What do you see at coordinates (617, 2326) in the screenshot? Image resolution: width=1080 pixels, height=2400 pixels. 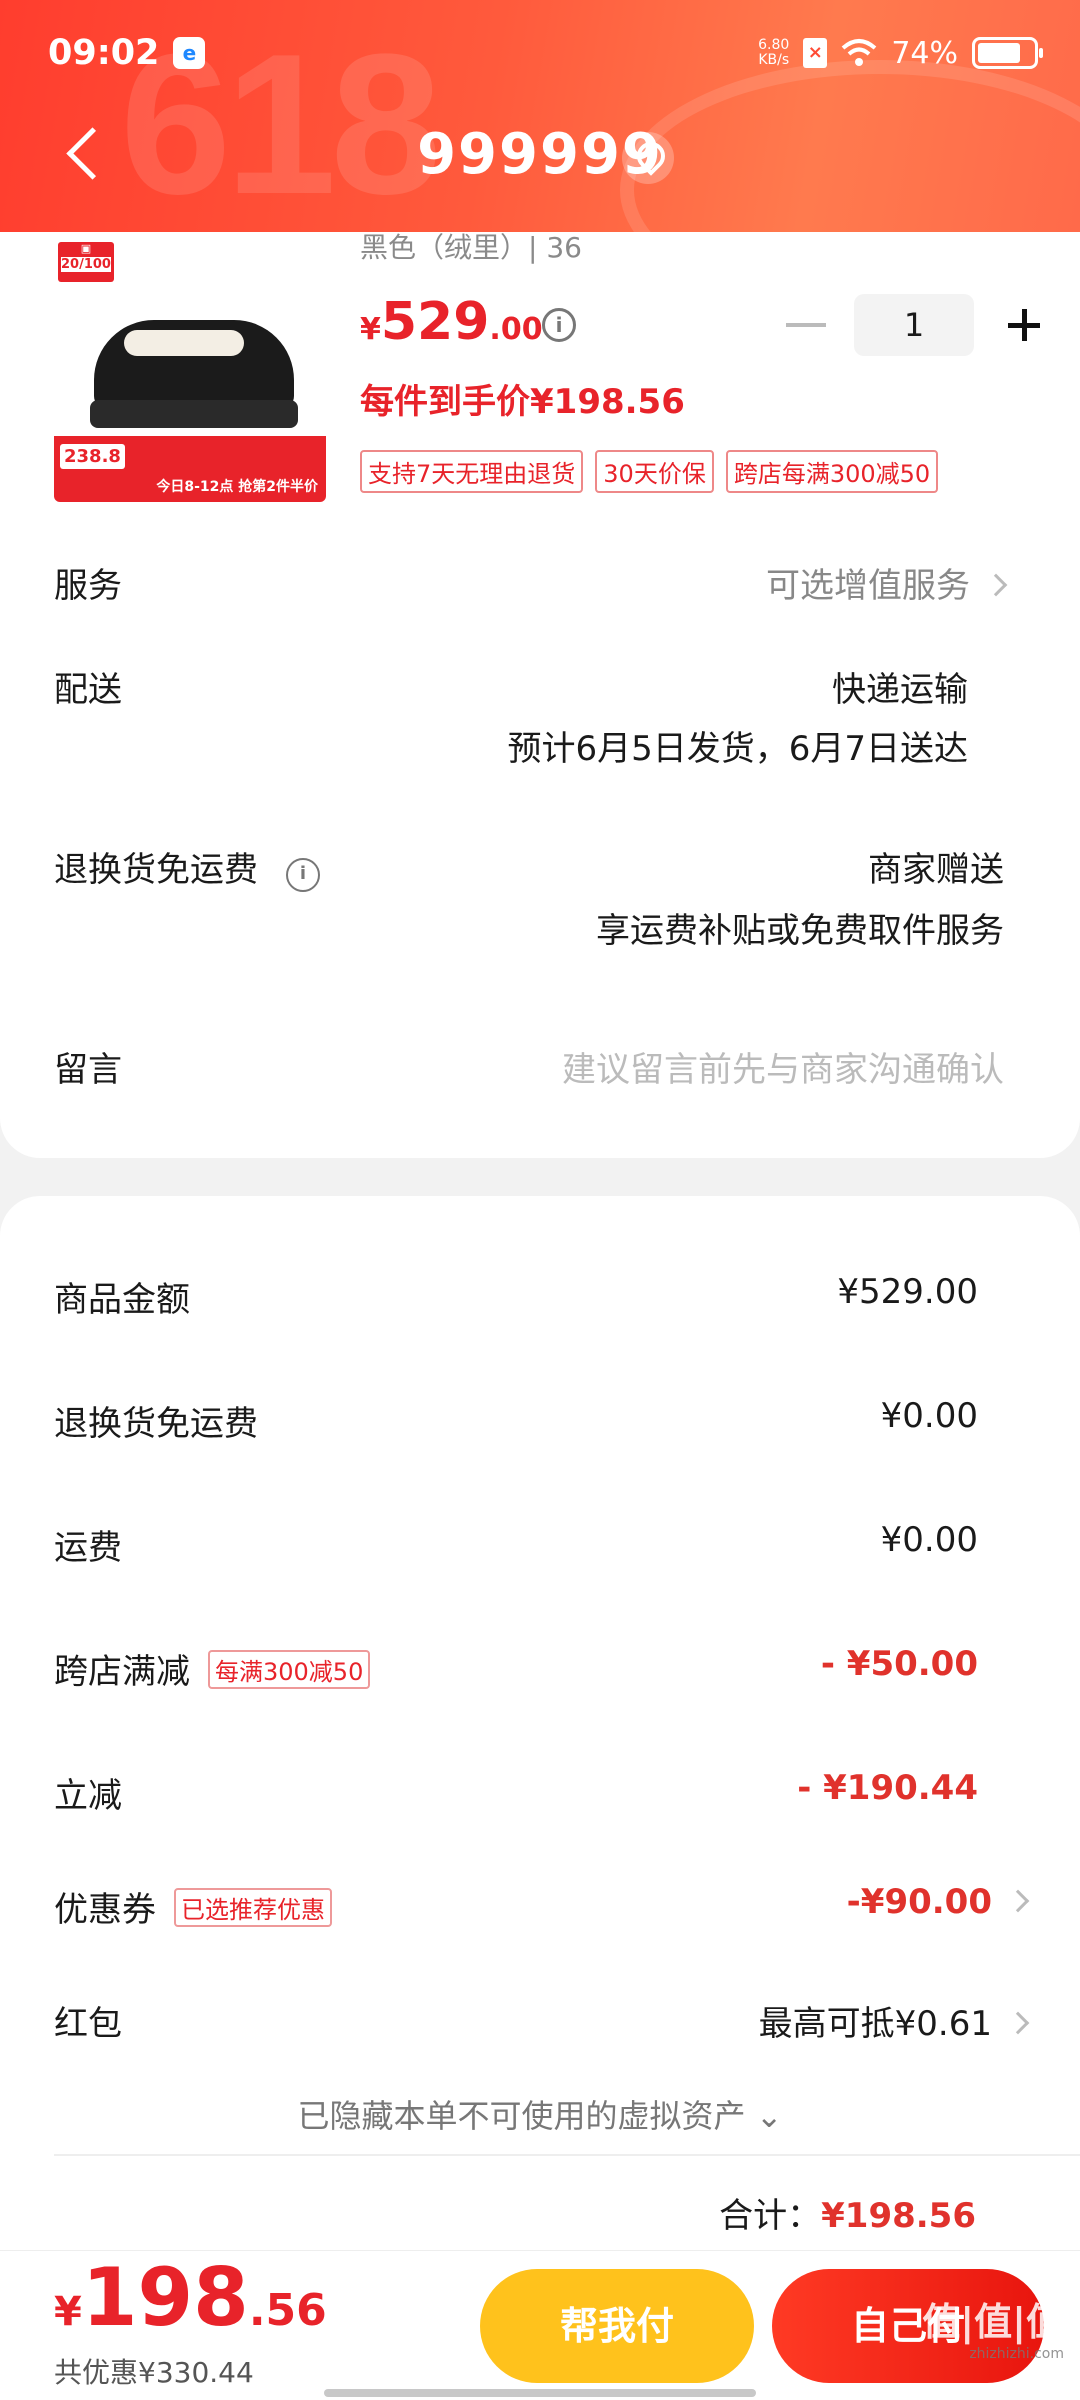 I see `help-me-pay-button: 帮我付` at bounding box center [617, 2326].